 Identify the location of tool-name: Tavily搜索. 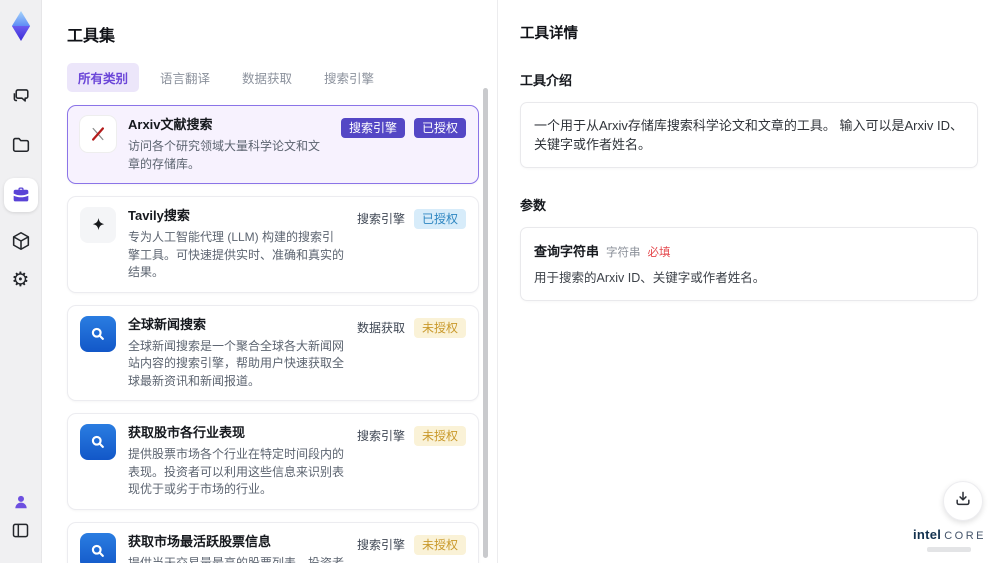
(159, 215).